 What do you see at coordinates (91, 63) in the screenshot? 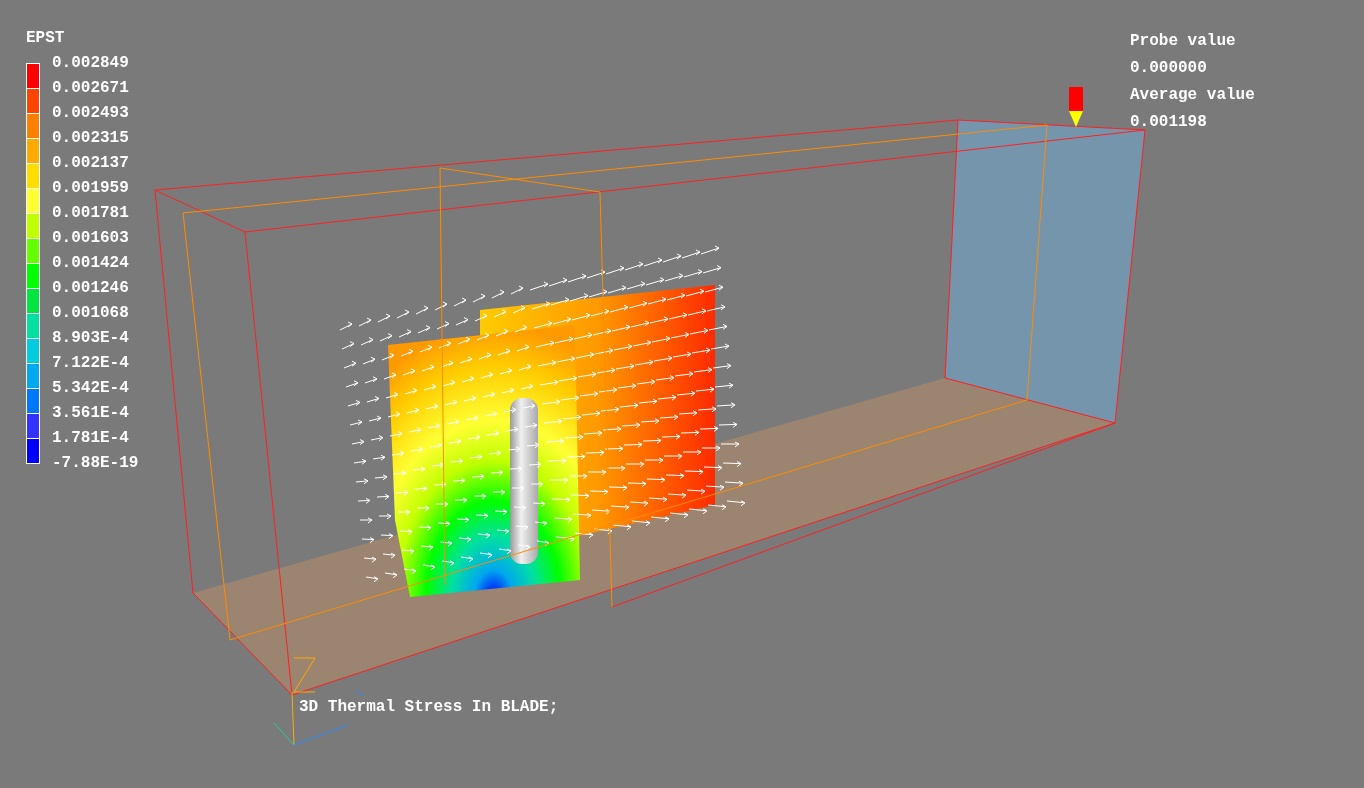
I see `scale-value: 0.002849` at bounding box center [91, 63].